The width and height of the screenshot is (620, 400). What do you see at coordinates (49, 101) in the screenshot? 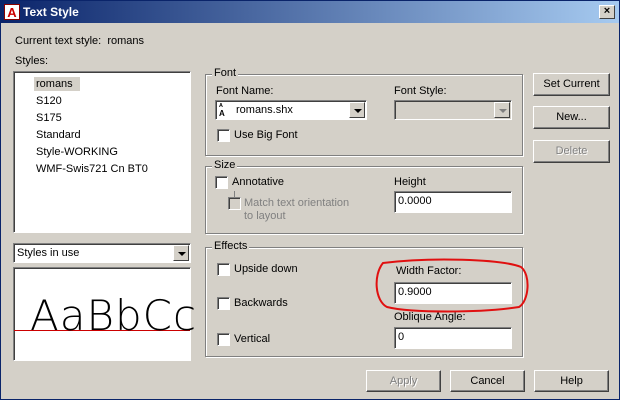
I see `list-item: S120` at bounding box center [49, 101].